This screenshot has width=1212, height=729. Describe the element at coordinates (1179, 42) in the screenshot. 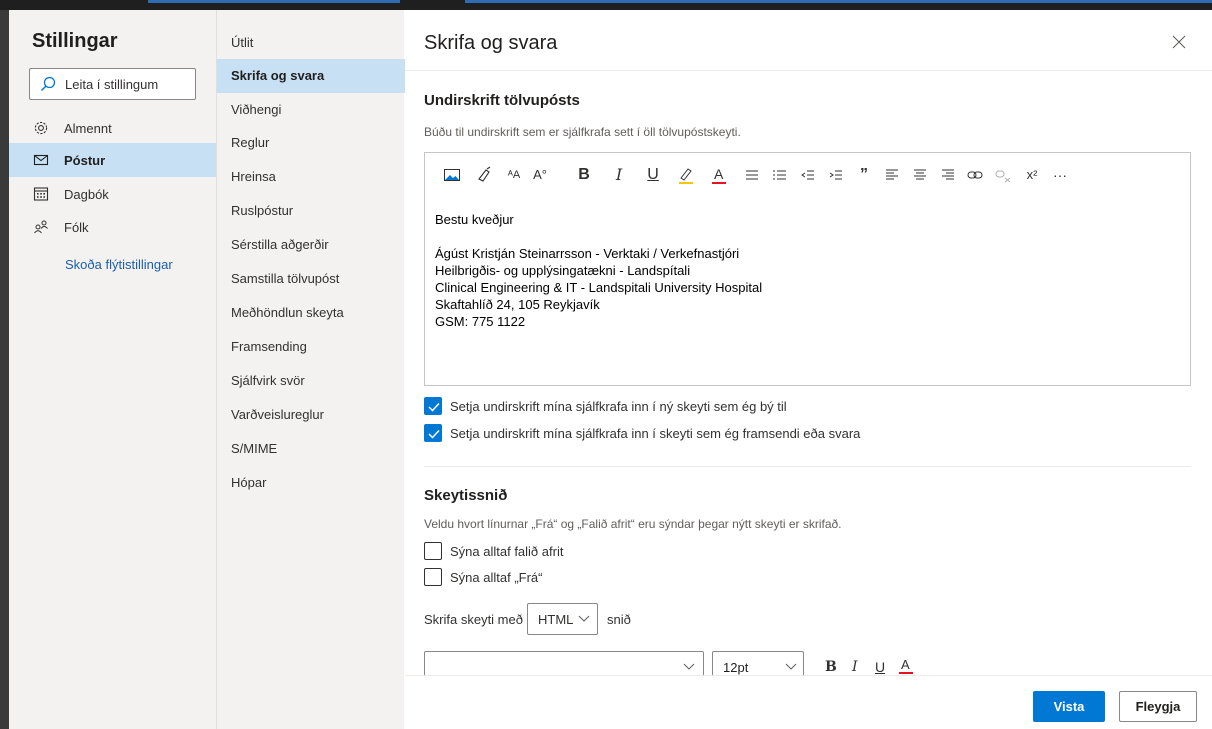

I see `close-icon` at that location.